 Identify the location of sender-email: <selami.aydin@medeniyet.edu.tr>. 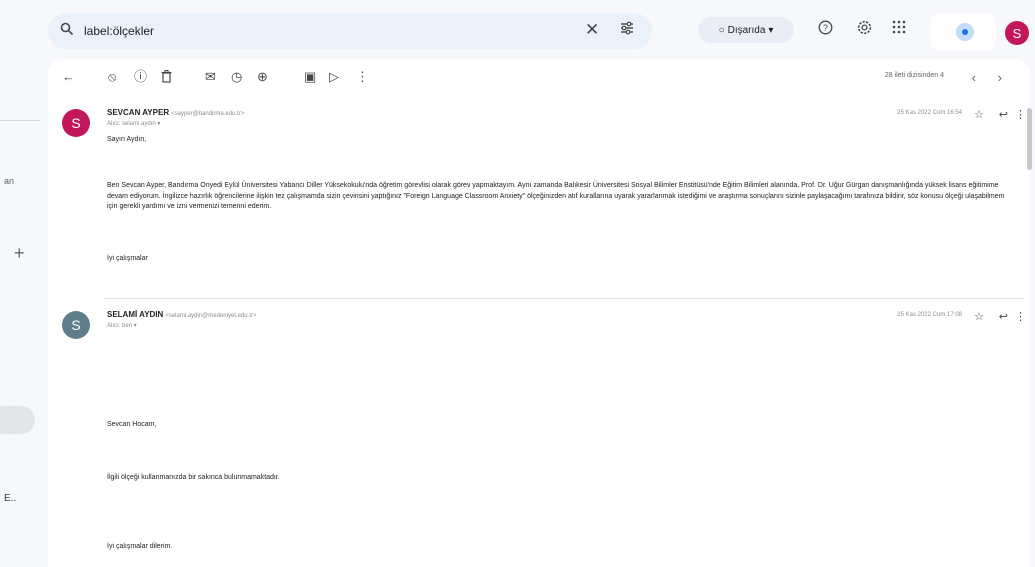
(211, 316).